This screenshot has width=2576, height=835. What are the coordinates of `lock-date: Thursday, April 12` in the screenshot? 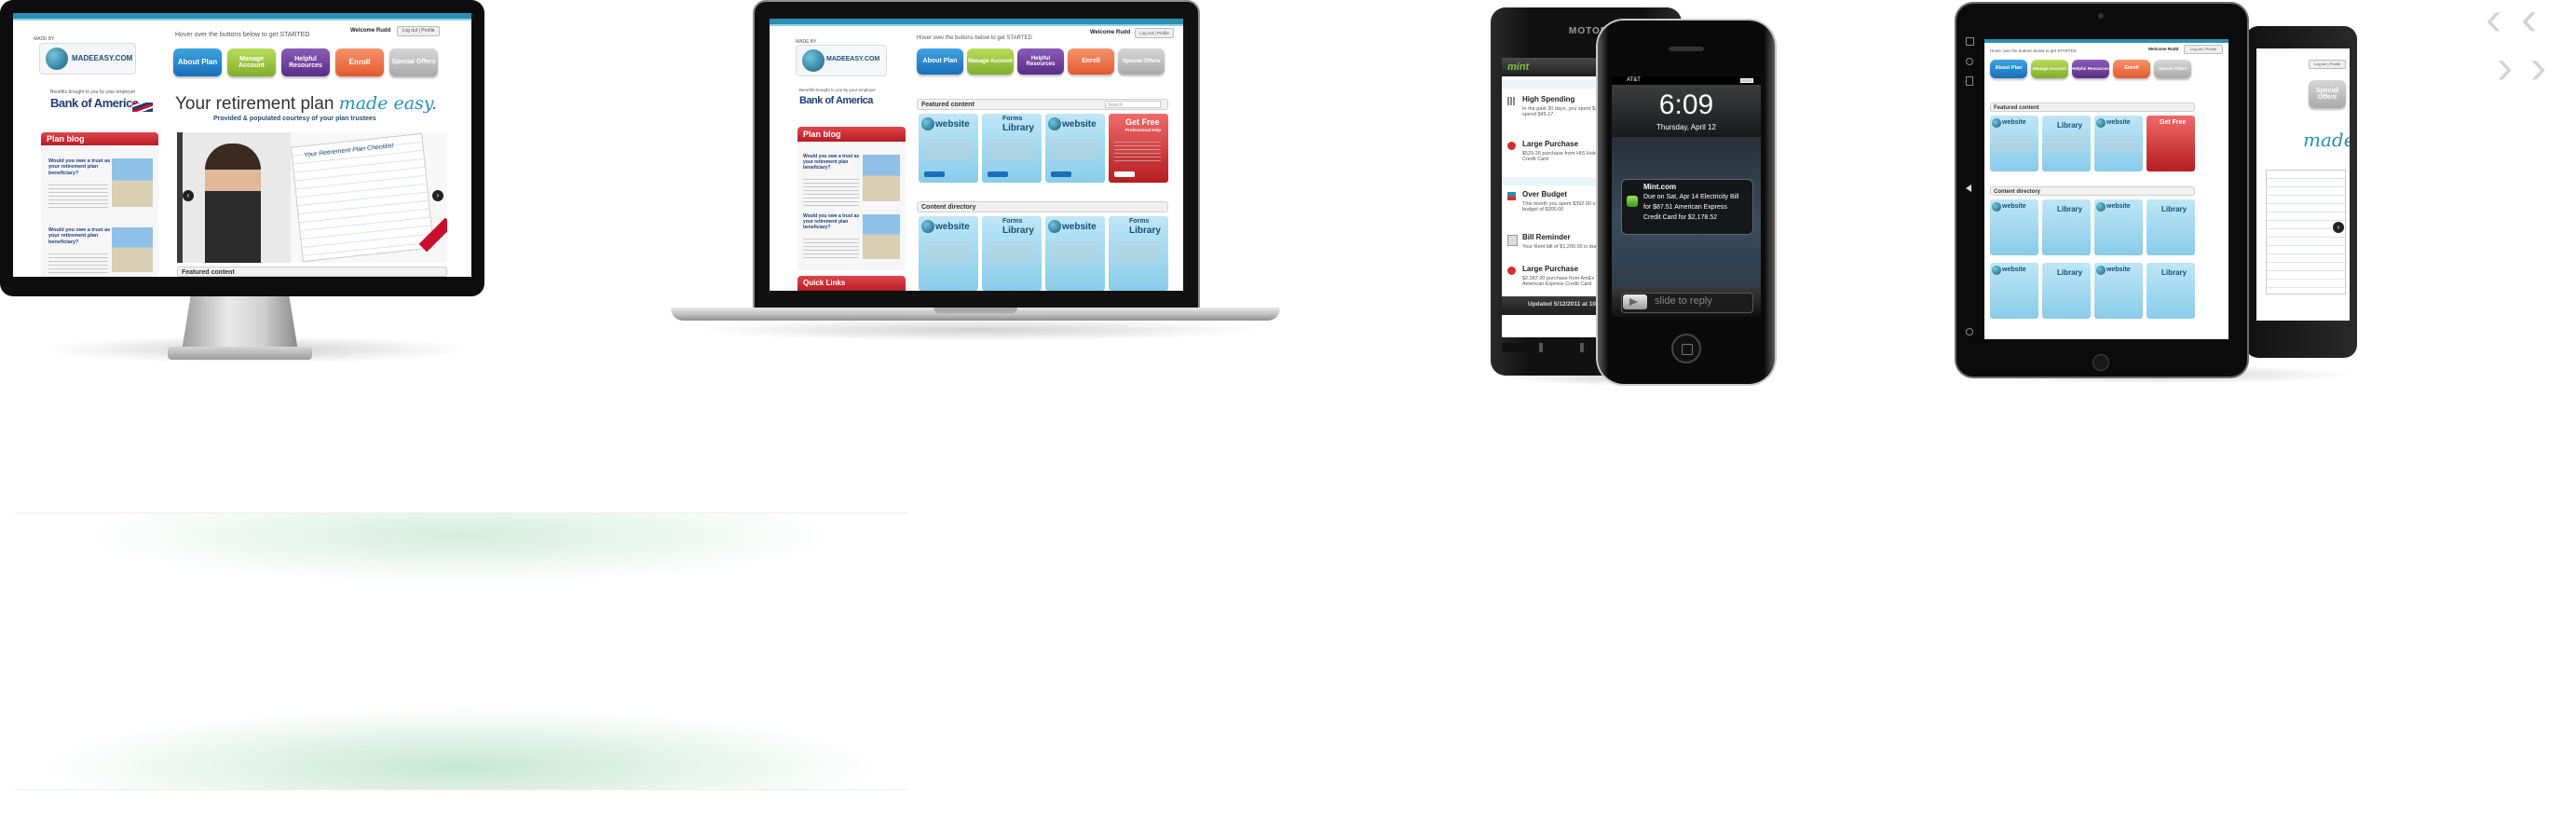 It's located at (1686, 127).